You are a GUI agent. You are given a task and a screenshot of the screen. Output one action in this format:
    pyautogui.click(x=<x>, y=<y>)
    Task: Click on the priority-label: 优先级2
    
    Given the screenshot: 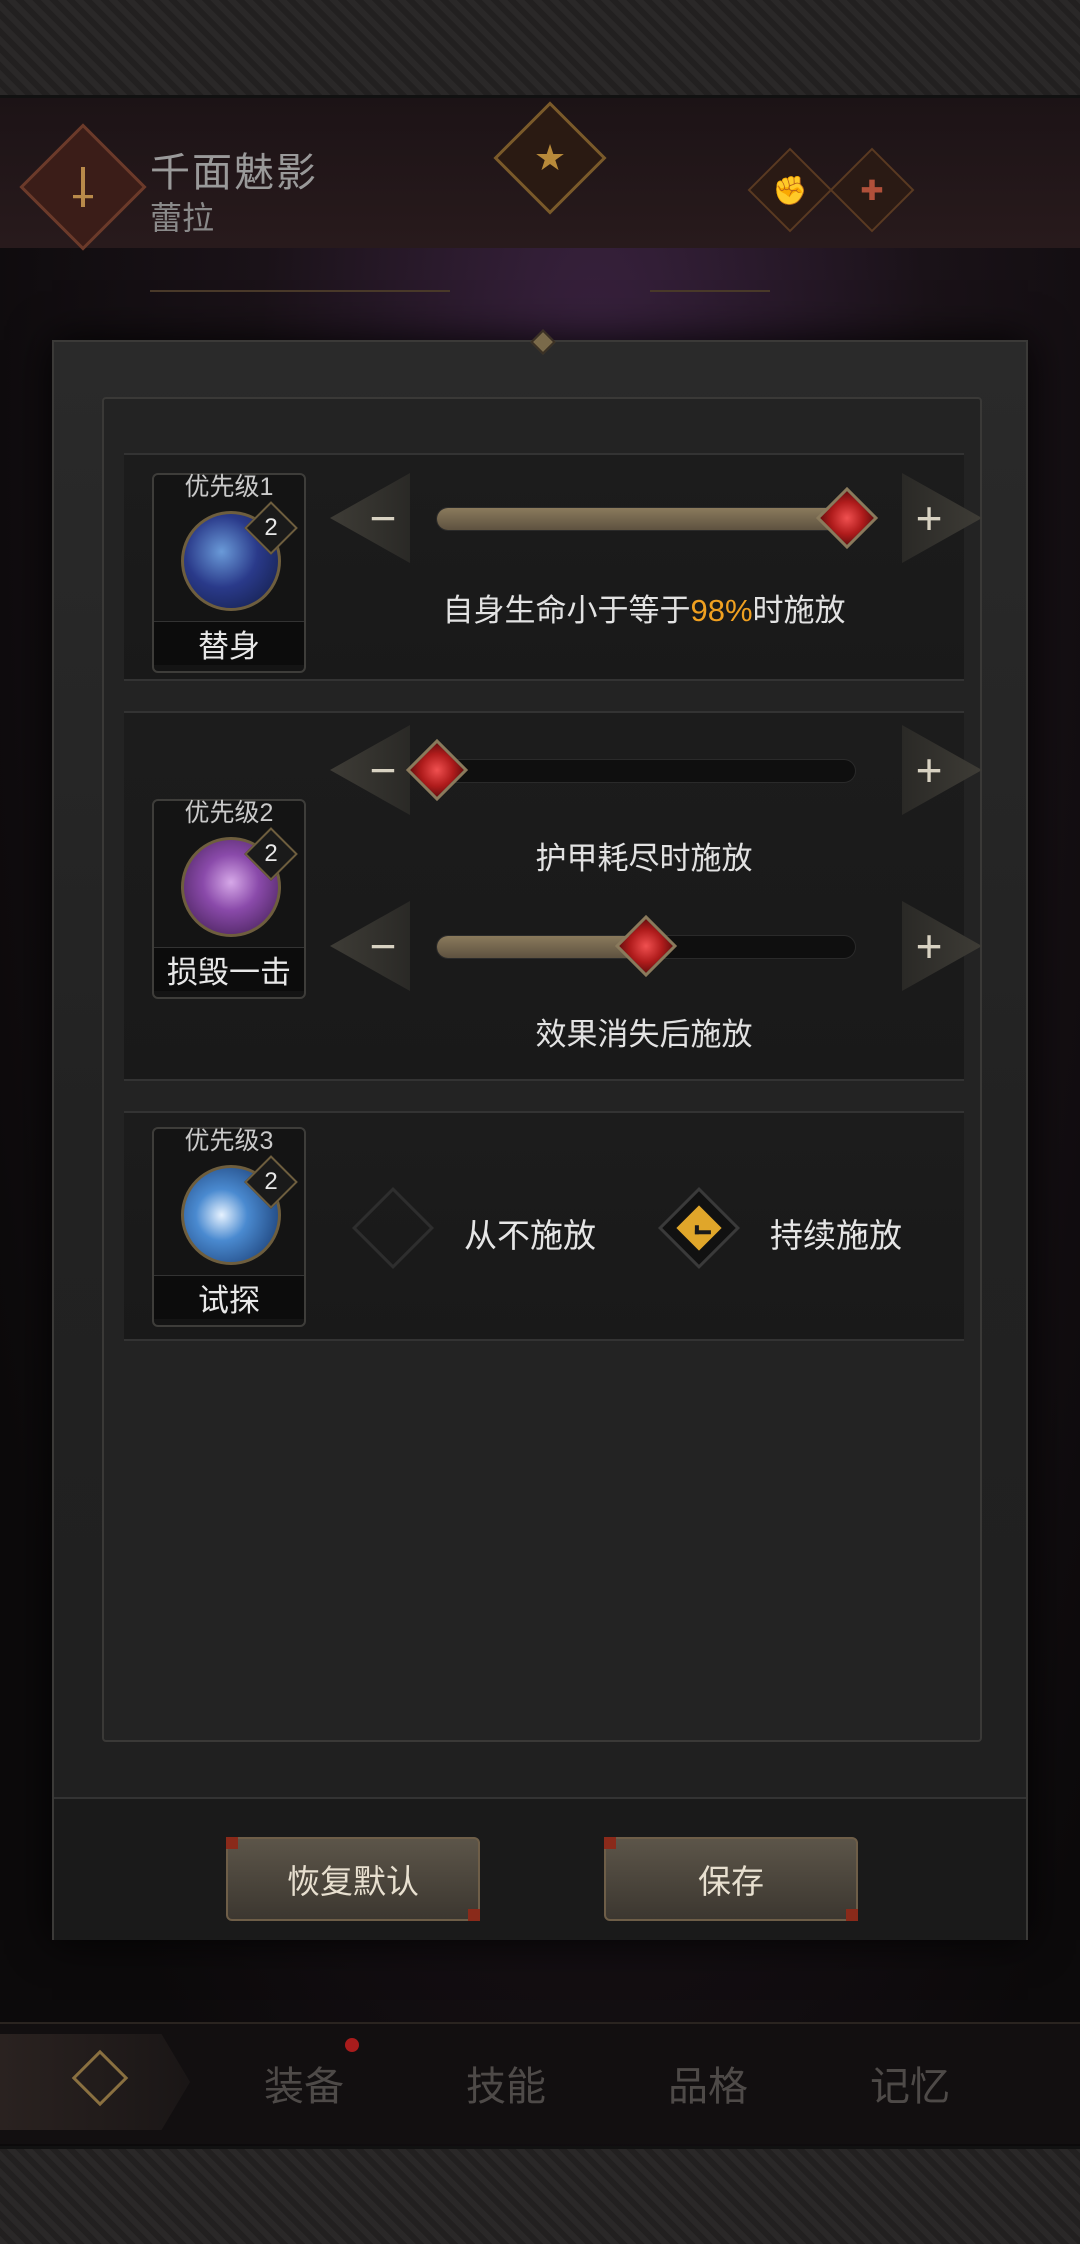 What is the action you would take?
    pyautogui.click(x=229, y=813)
    